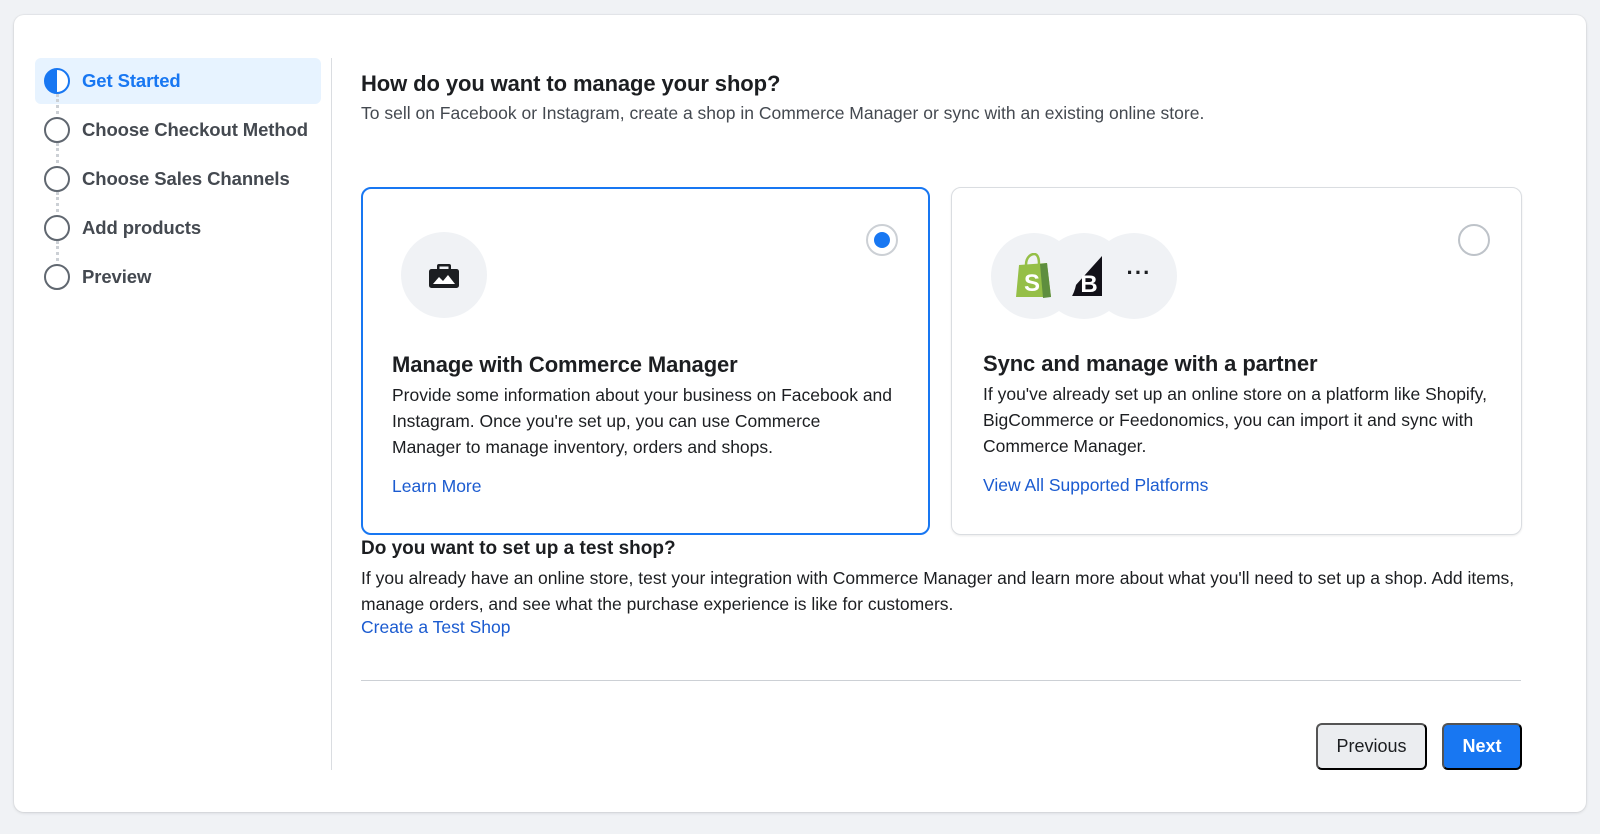 Image resolution: width=1600 pixels, height=834 pixels. What do you see at coordinates (1474, 240) in the screenshot?
I see `option-radio-unselected` at bounding box center [1474, 240].